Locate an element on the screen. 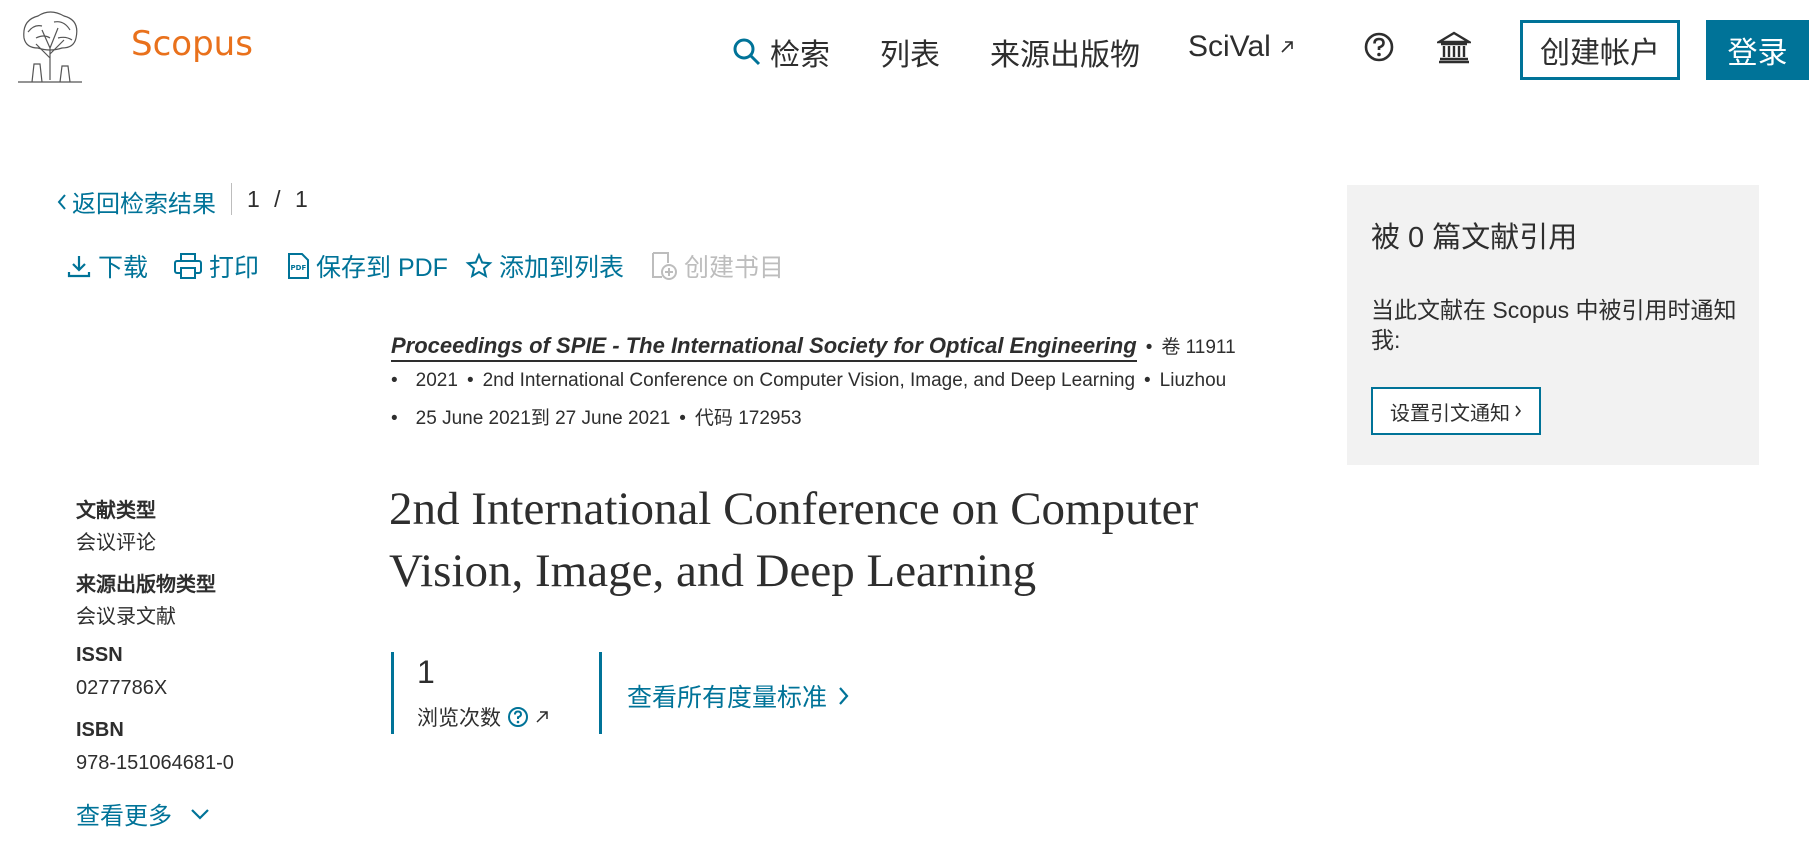 The image size is (1818, 843). printer-icon is located at coordinates (188, 266).